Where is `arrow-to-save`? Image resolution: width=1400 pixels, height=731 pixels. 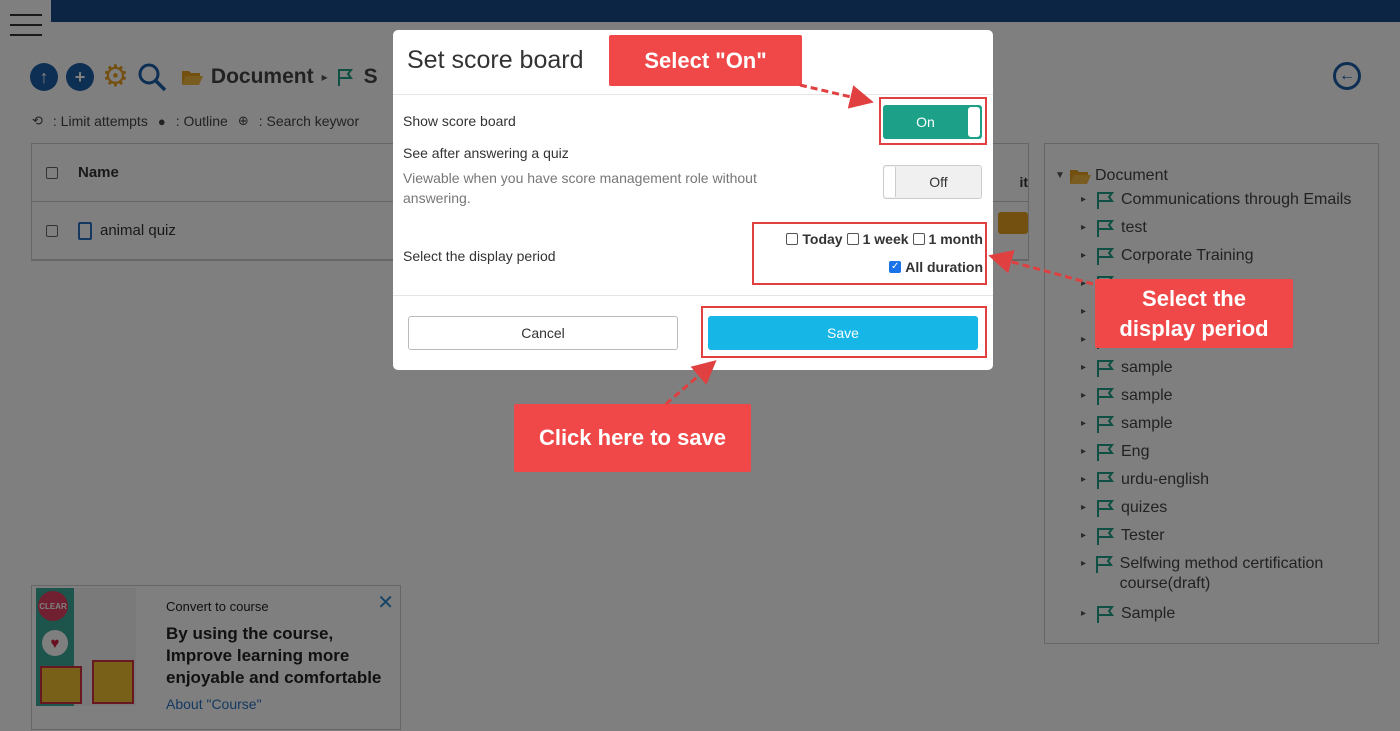
arrow-to-save is located at coordinates (691, 383).